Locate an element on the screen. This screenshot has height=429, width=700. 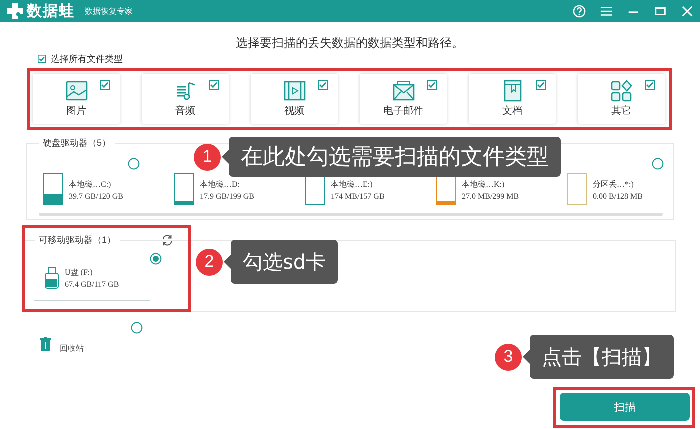
section-title: 硬盘驱动器（5） is located at coordinates (77, 143).